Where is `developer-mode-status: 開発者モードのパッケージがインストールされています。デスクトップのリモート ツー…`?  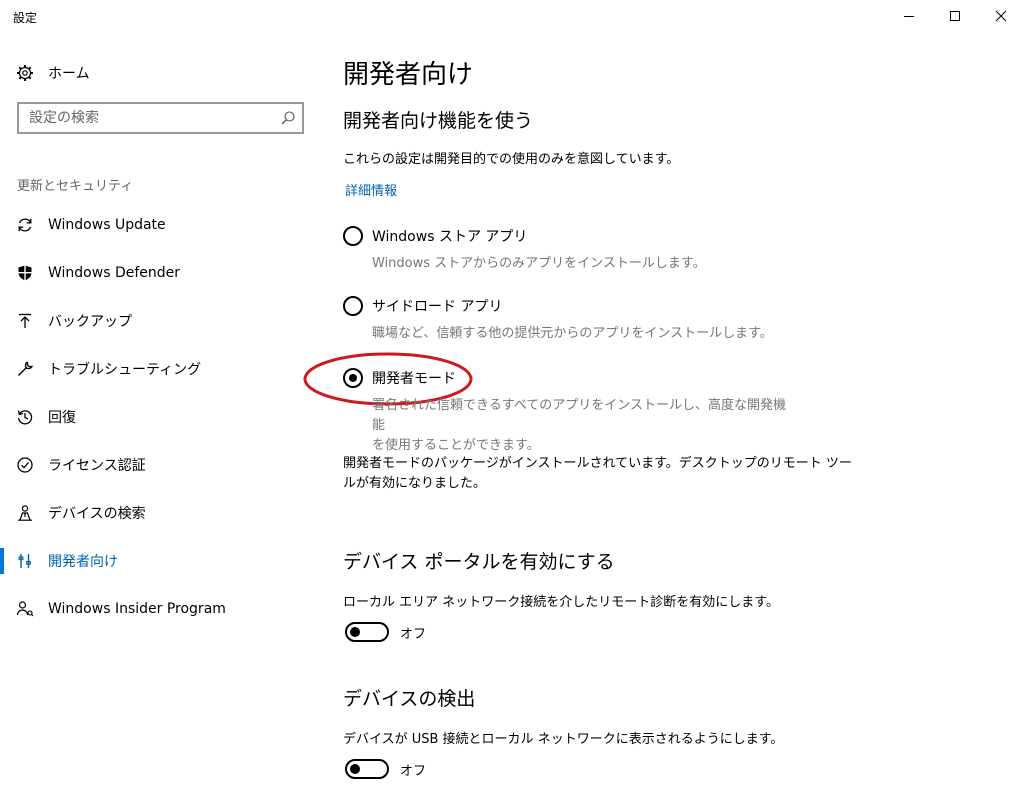 developer-mode-status: 開発者モードのパッケージがインストールされています。デスクトップのリモート ツー… is located at coordinates (597, 474).